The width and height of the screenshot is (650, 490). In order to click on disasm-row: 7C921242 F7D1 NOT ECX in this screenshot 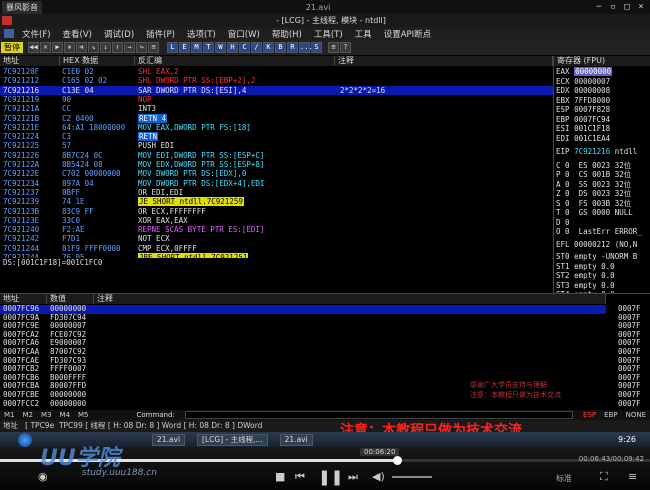, I will do `click(276, 238)`.